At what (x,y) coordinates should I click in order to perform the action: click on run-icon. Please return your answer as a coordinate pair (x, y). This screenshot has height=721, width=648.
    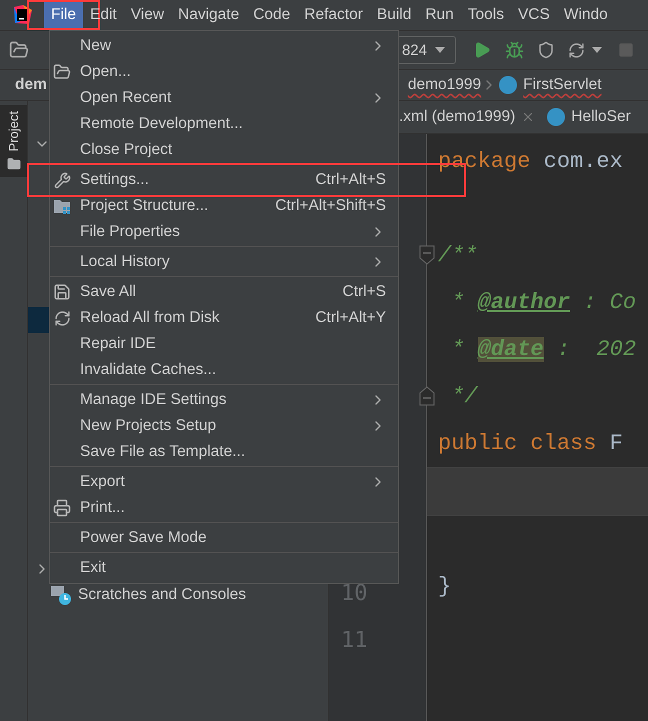
    Looking at the image, I should click on (482, 50).